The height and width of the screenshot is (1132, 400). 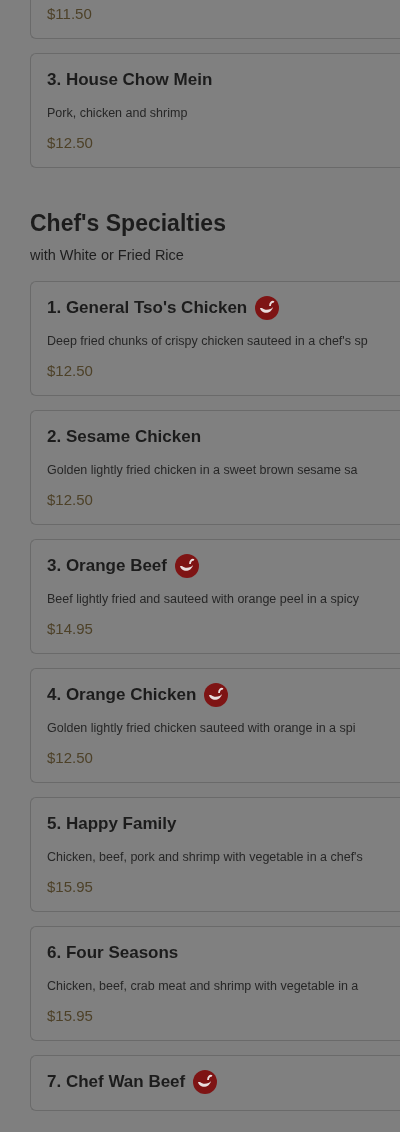 I want to click on dish-description: Deep fried chunks of crispy chicken sauteed in a chef's sp, so click(x=208, y=341).